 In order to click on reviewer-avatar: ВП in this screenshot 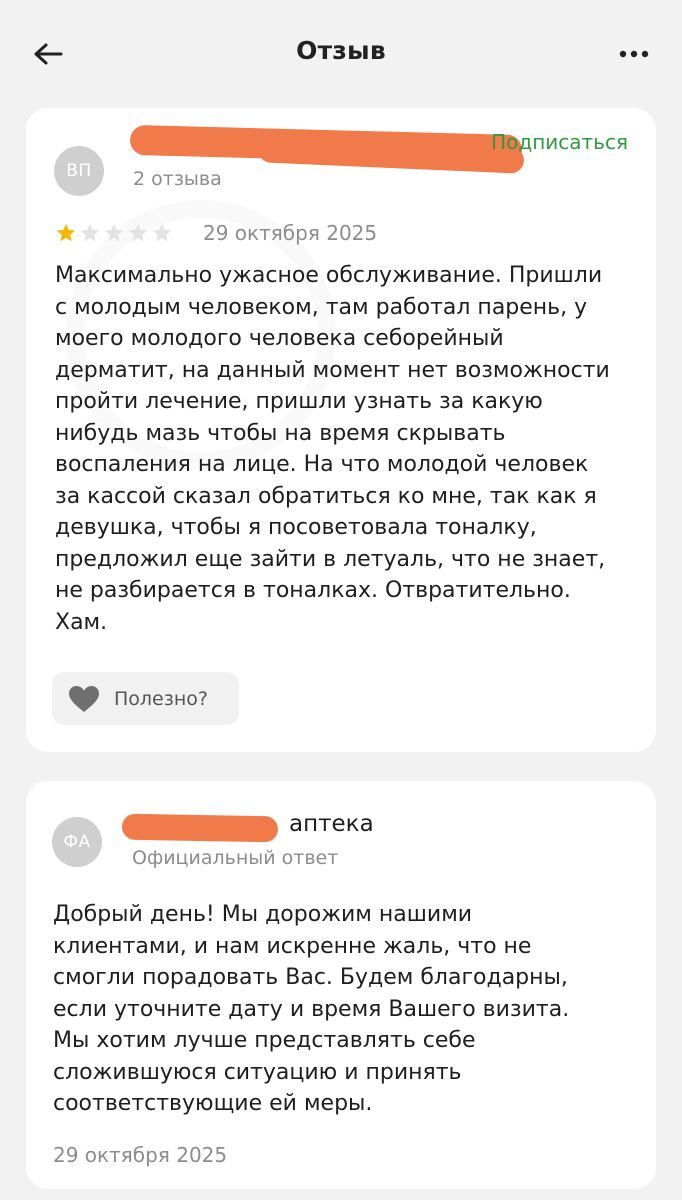, I will do `click(79, 171)`.